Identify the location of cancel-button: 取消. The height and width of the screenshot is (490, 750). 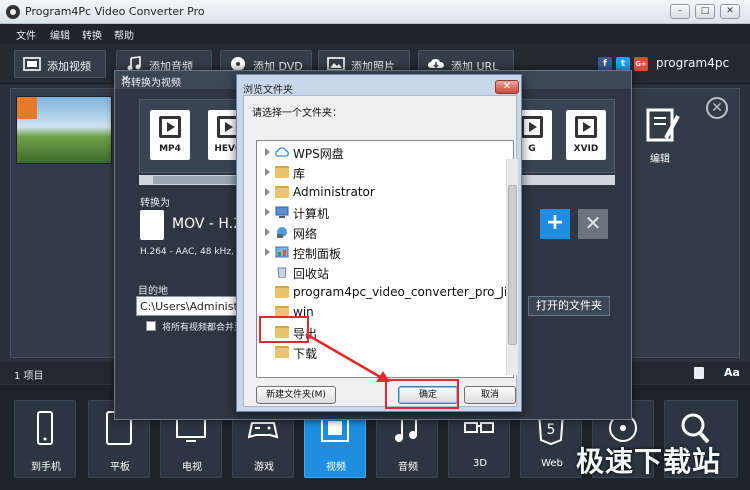
(490, 395).